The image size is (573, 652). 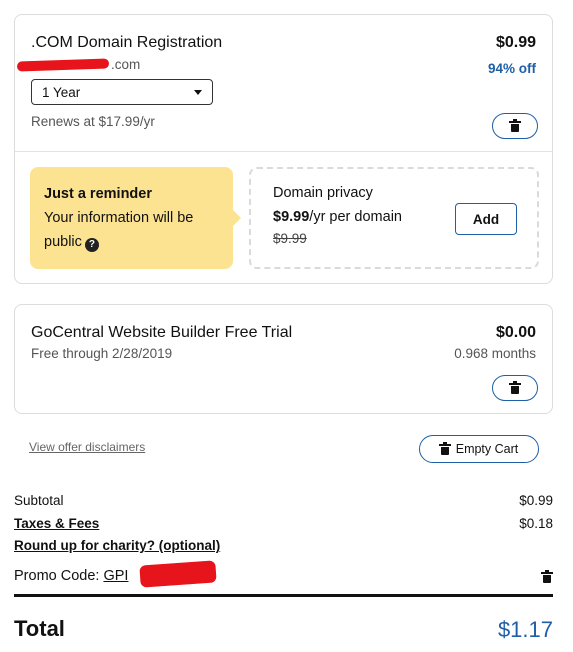 I want to click on remove-website-button, so click(x=515, y=388).